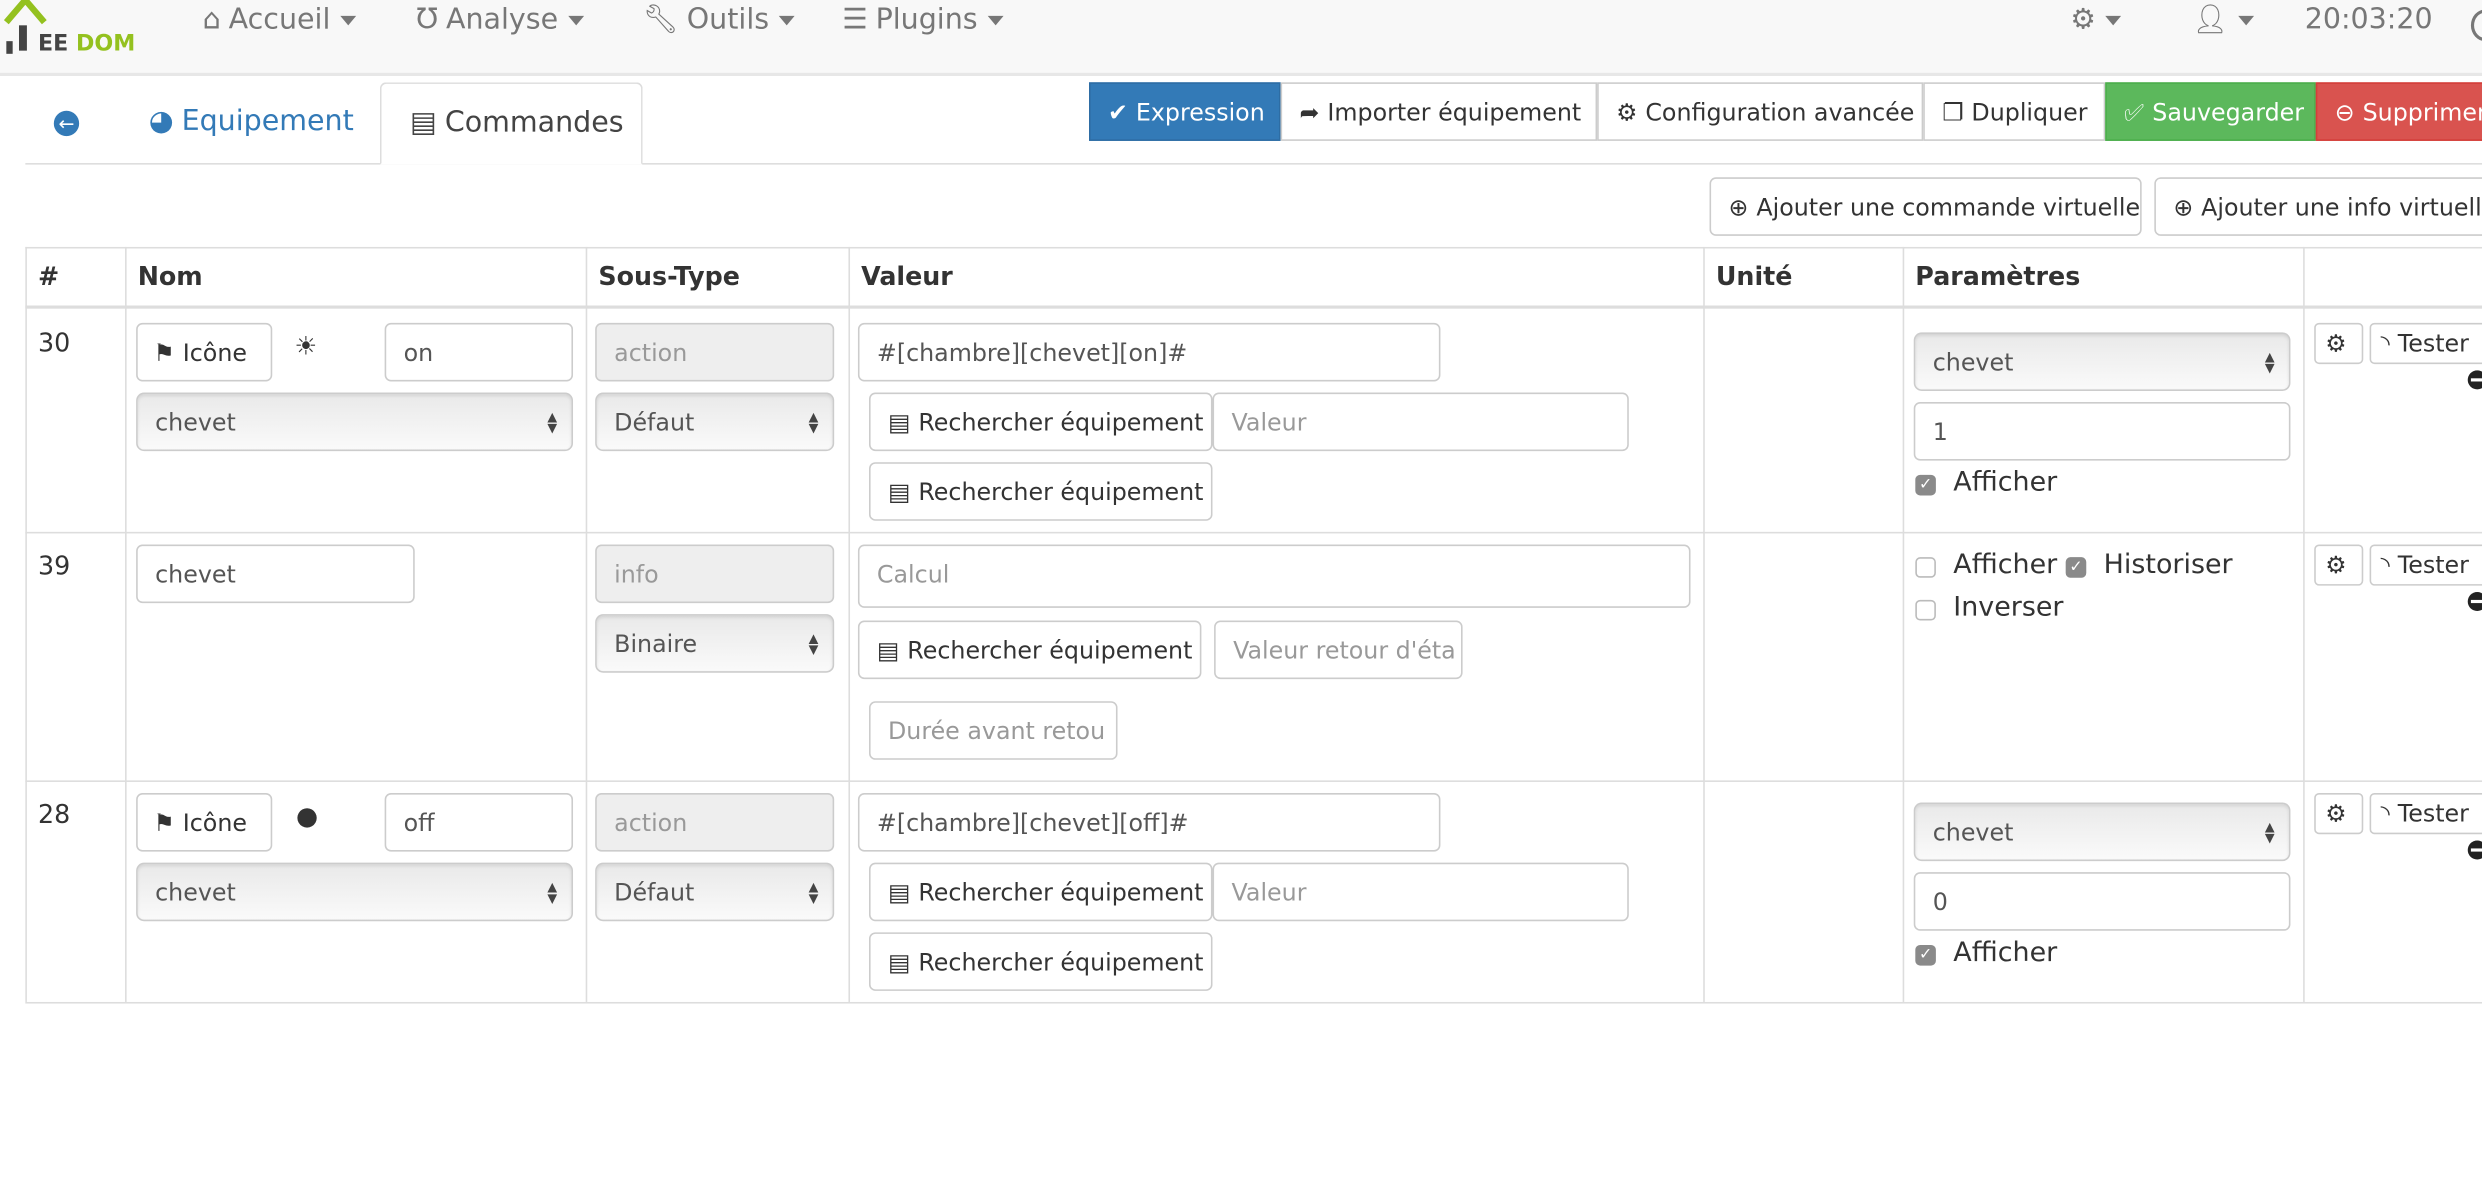 This screenshot has height=1200, width=2482. Describe the element at coordinates (500, 20) in the screenshot. I see `nav-analyse: Ʊ Analyse` at that location.